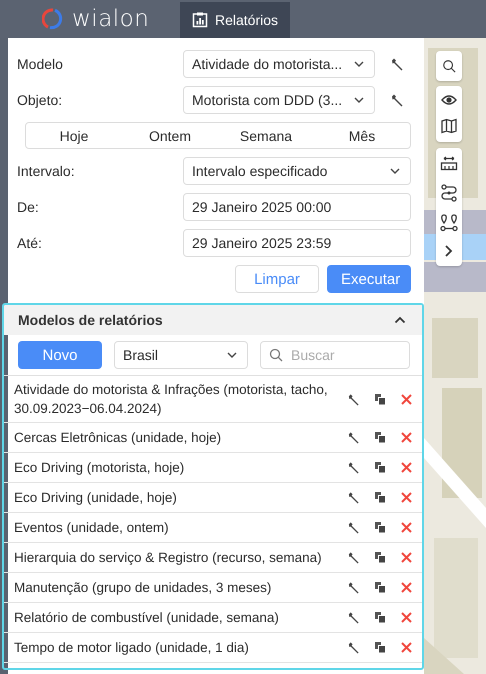 The height and width of the screenshot is (674, 486). What do you see at coordinates (99, 468) in the screenshot?
I see `template-name: Eco Driving (motorista, hoje)` at bounding box center [99, 468].